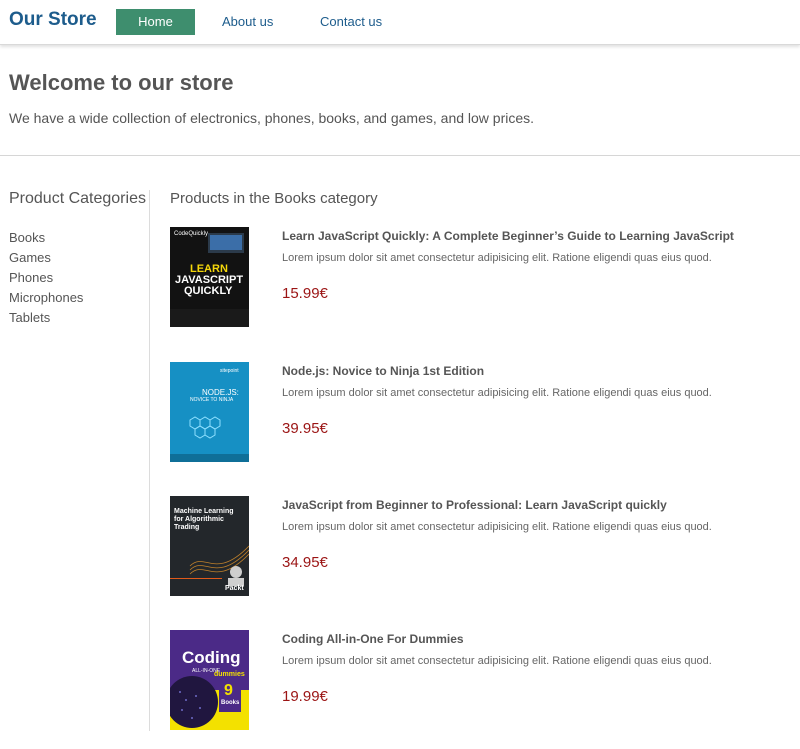 This screenshot has width=800, height=749. What do you see at coordinates (79, 238) in the screenshot?
I see `category-books: Books` at bounding box center [79, 238].